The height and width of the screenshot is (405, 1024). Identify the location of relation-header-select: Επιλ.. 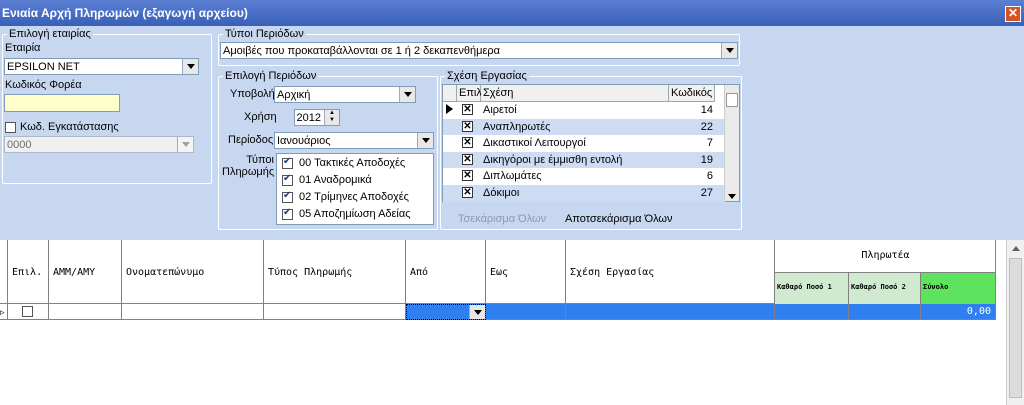
(471, 93).